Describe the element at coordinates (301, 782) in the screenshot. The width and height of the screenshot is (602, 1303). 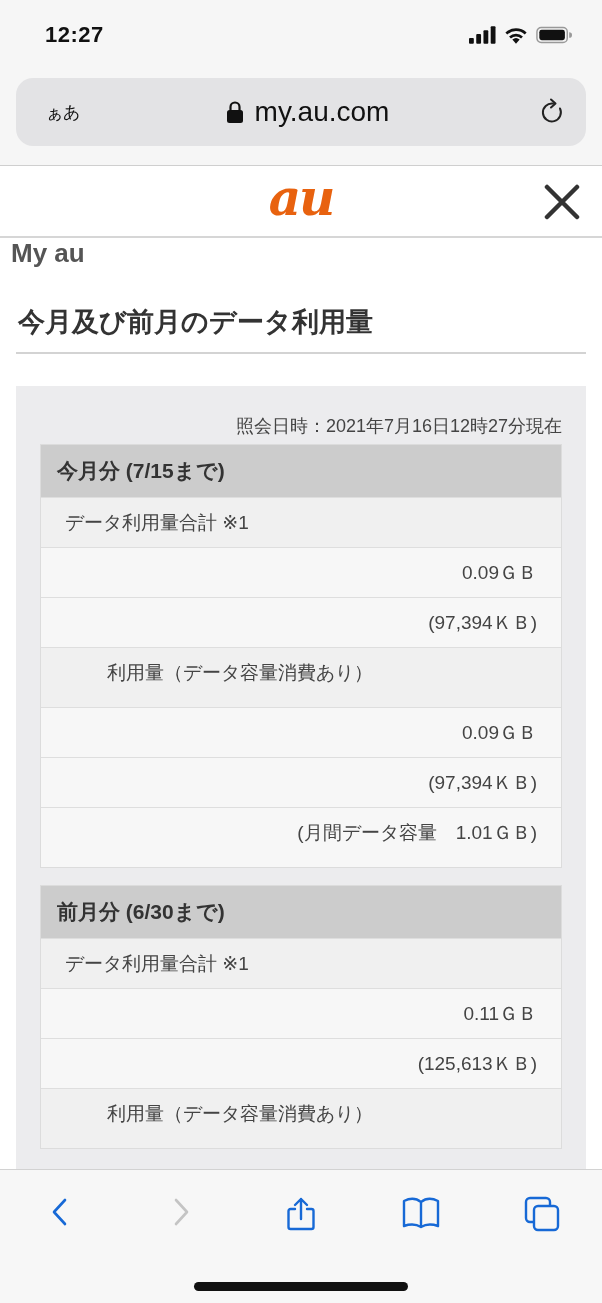
I see `value-cell: (97,394ＫＢ)` at that location.